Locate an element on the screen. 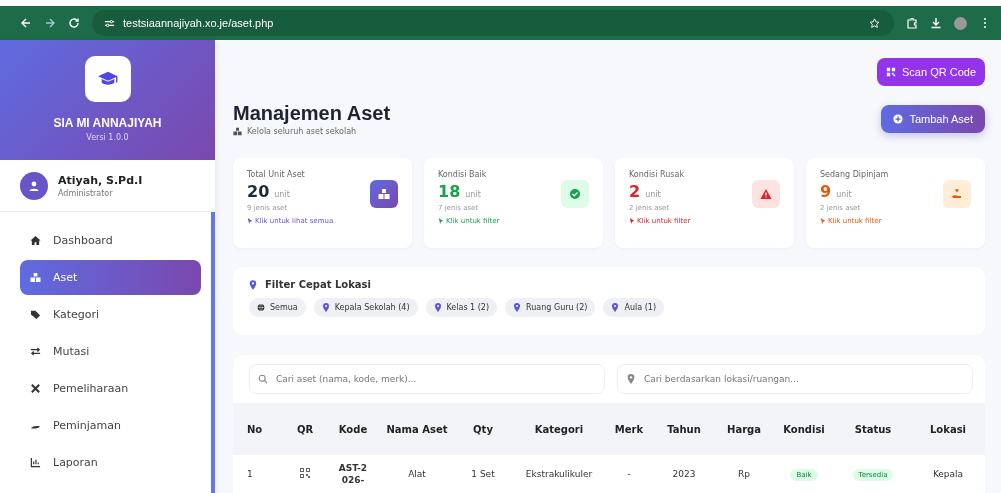 The width and height of the screenshot is (1001, 493). sidebar-item: Dashboard is located at coordinates (110, 240).